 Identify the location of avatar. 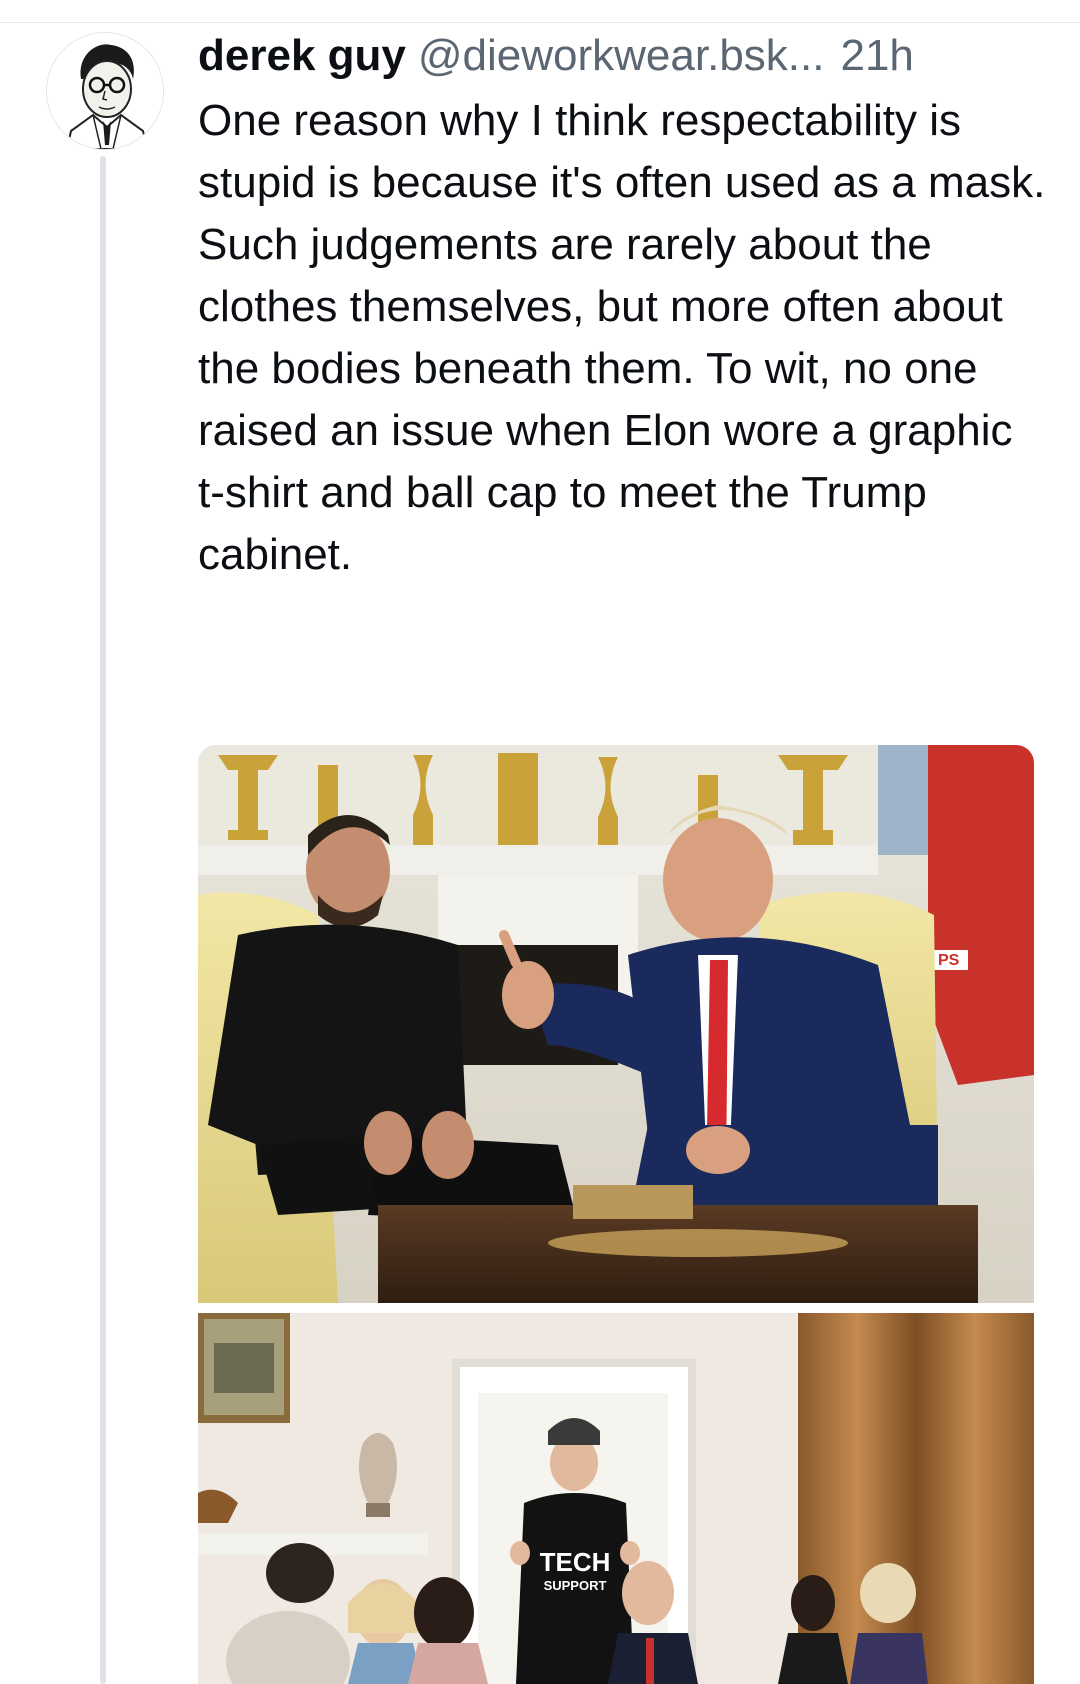
(105, 91).